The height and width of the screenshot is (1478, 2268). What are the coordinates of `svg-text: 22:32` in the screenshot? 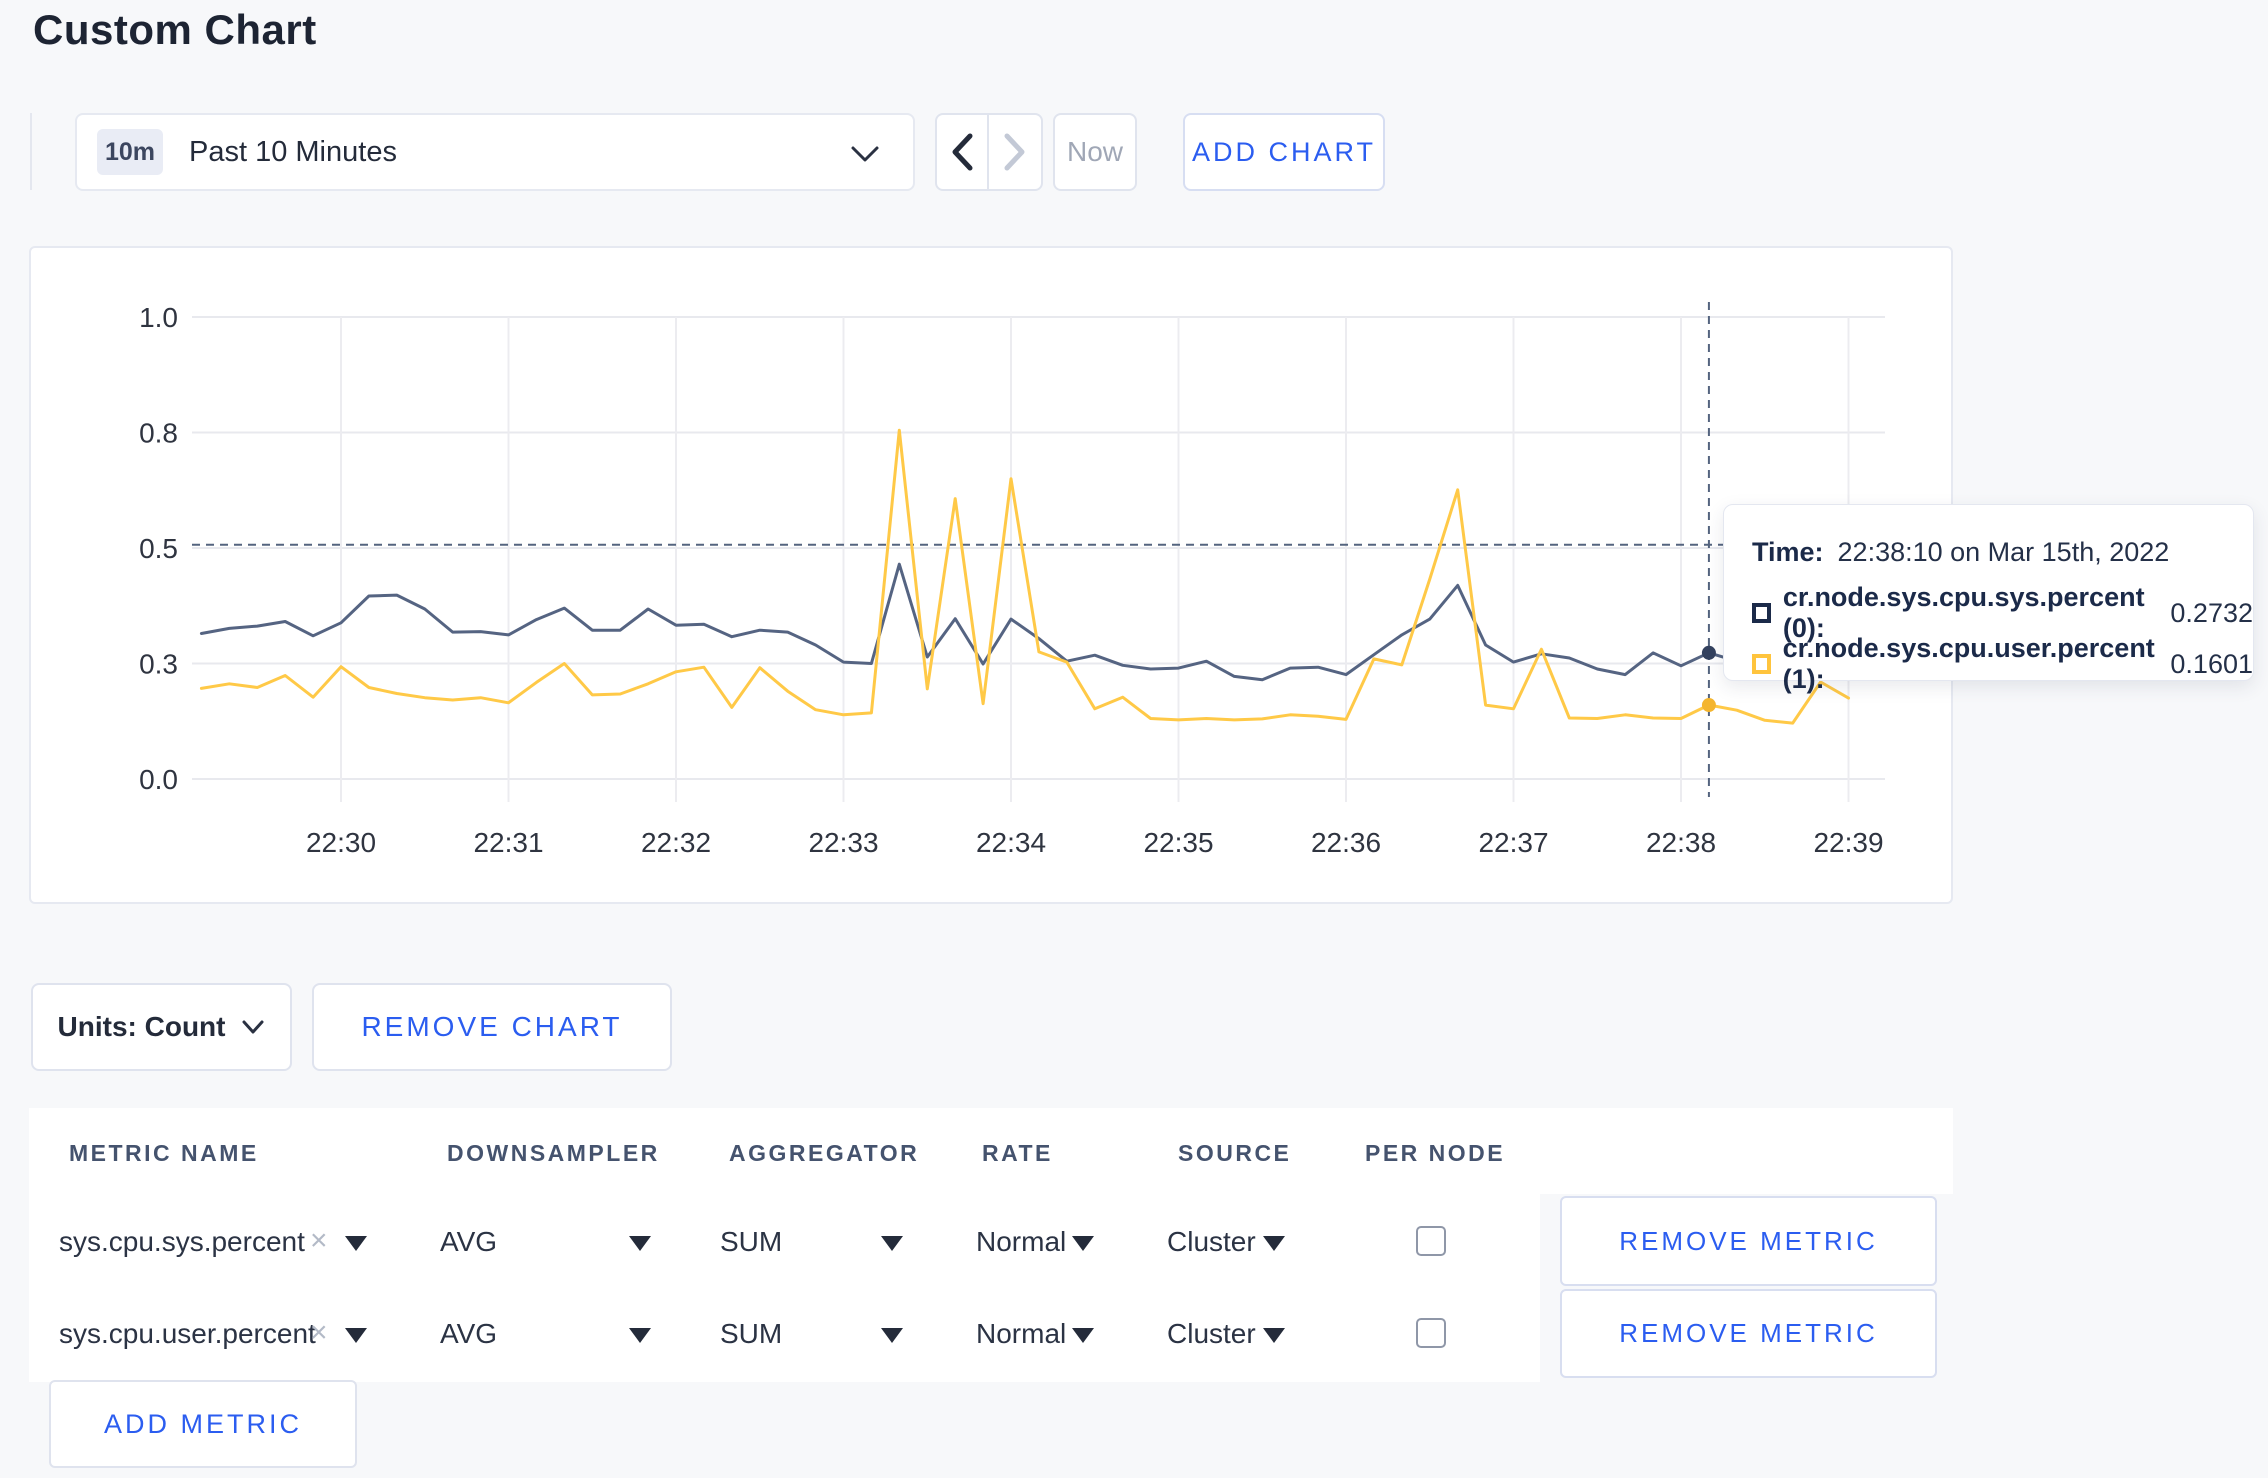 It's located at (676, 842).